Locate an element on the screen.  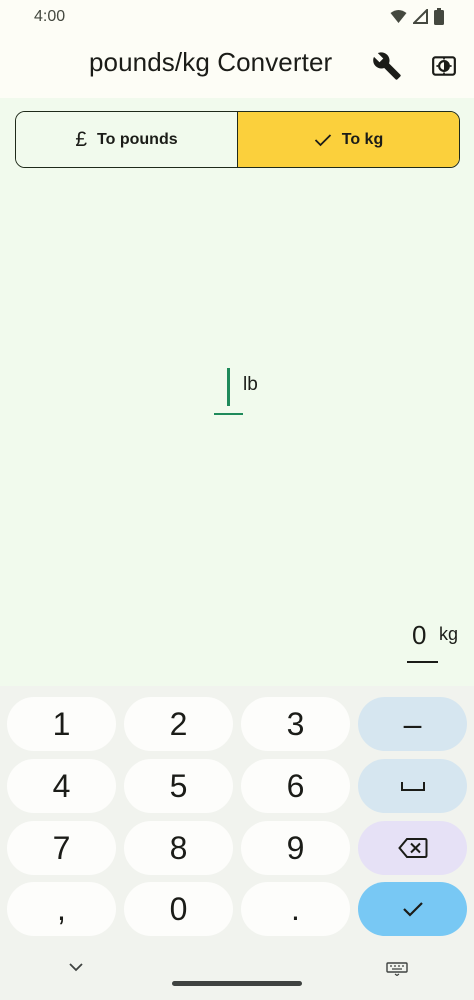
conversion-mode-toggle: £ To pounds To kg is located at coordinates (237, 139).